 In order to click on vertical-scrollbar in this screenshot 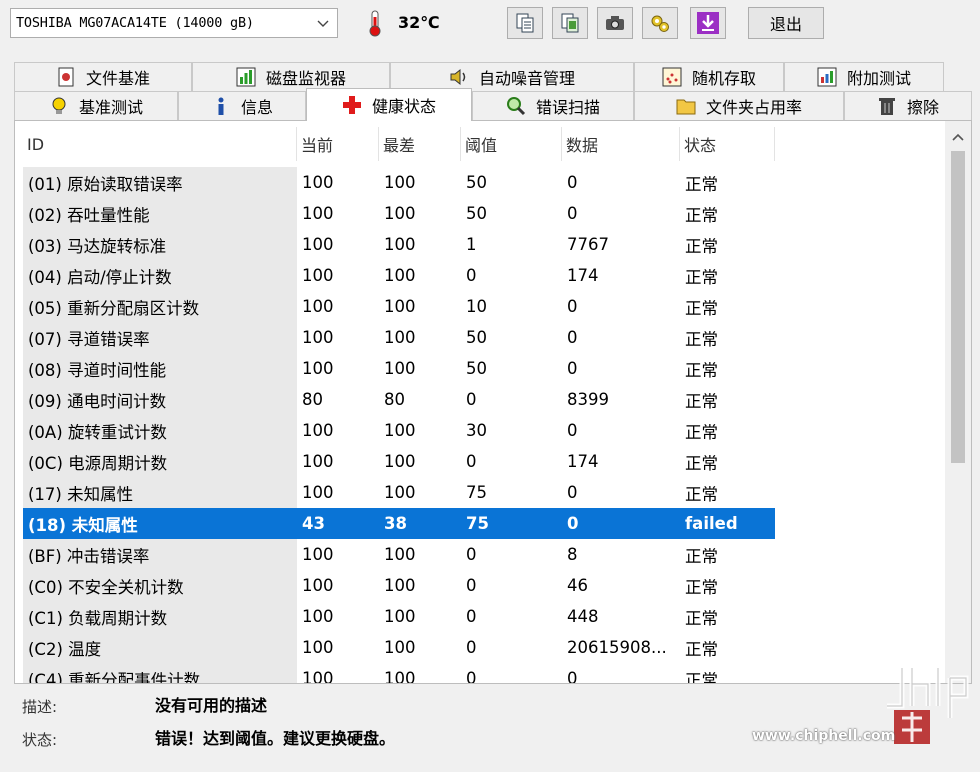, I will do `click(958, 402)`.